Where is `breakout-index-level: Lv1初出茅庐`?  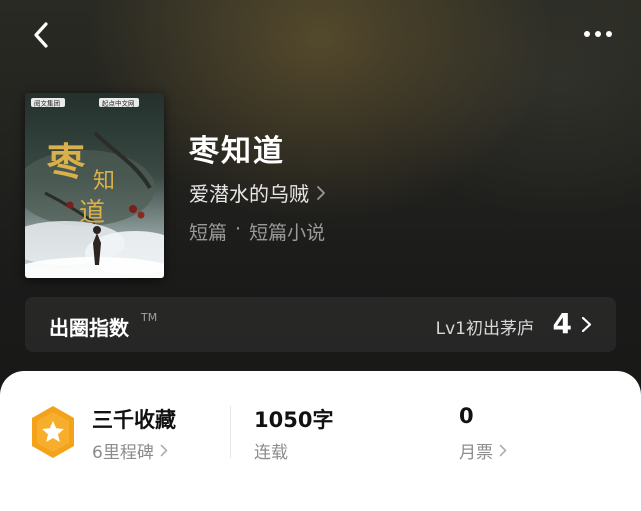
breakout-index-level: Lv1初出茅庐 is located at coordinates (484, 329).